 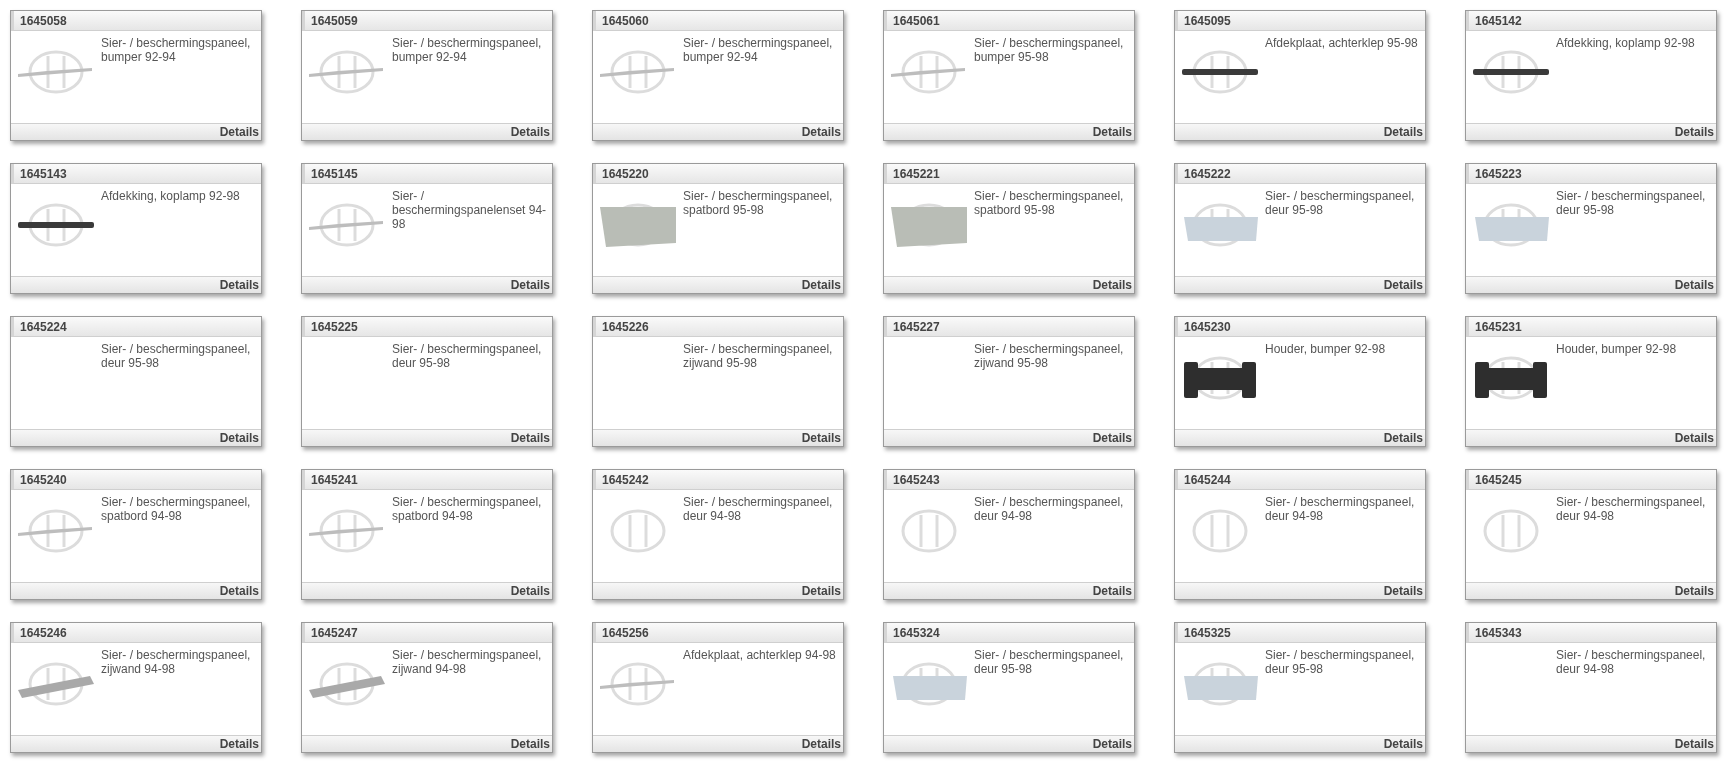 What do you see at coordinates (43, 174) in the screenshot?
I see `article-number: 1645143` at bounding box center [43, 174].